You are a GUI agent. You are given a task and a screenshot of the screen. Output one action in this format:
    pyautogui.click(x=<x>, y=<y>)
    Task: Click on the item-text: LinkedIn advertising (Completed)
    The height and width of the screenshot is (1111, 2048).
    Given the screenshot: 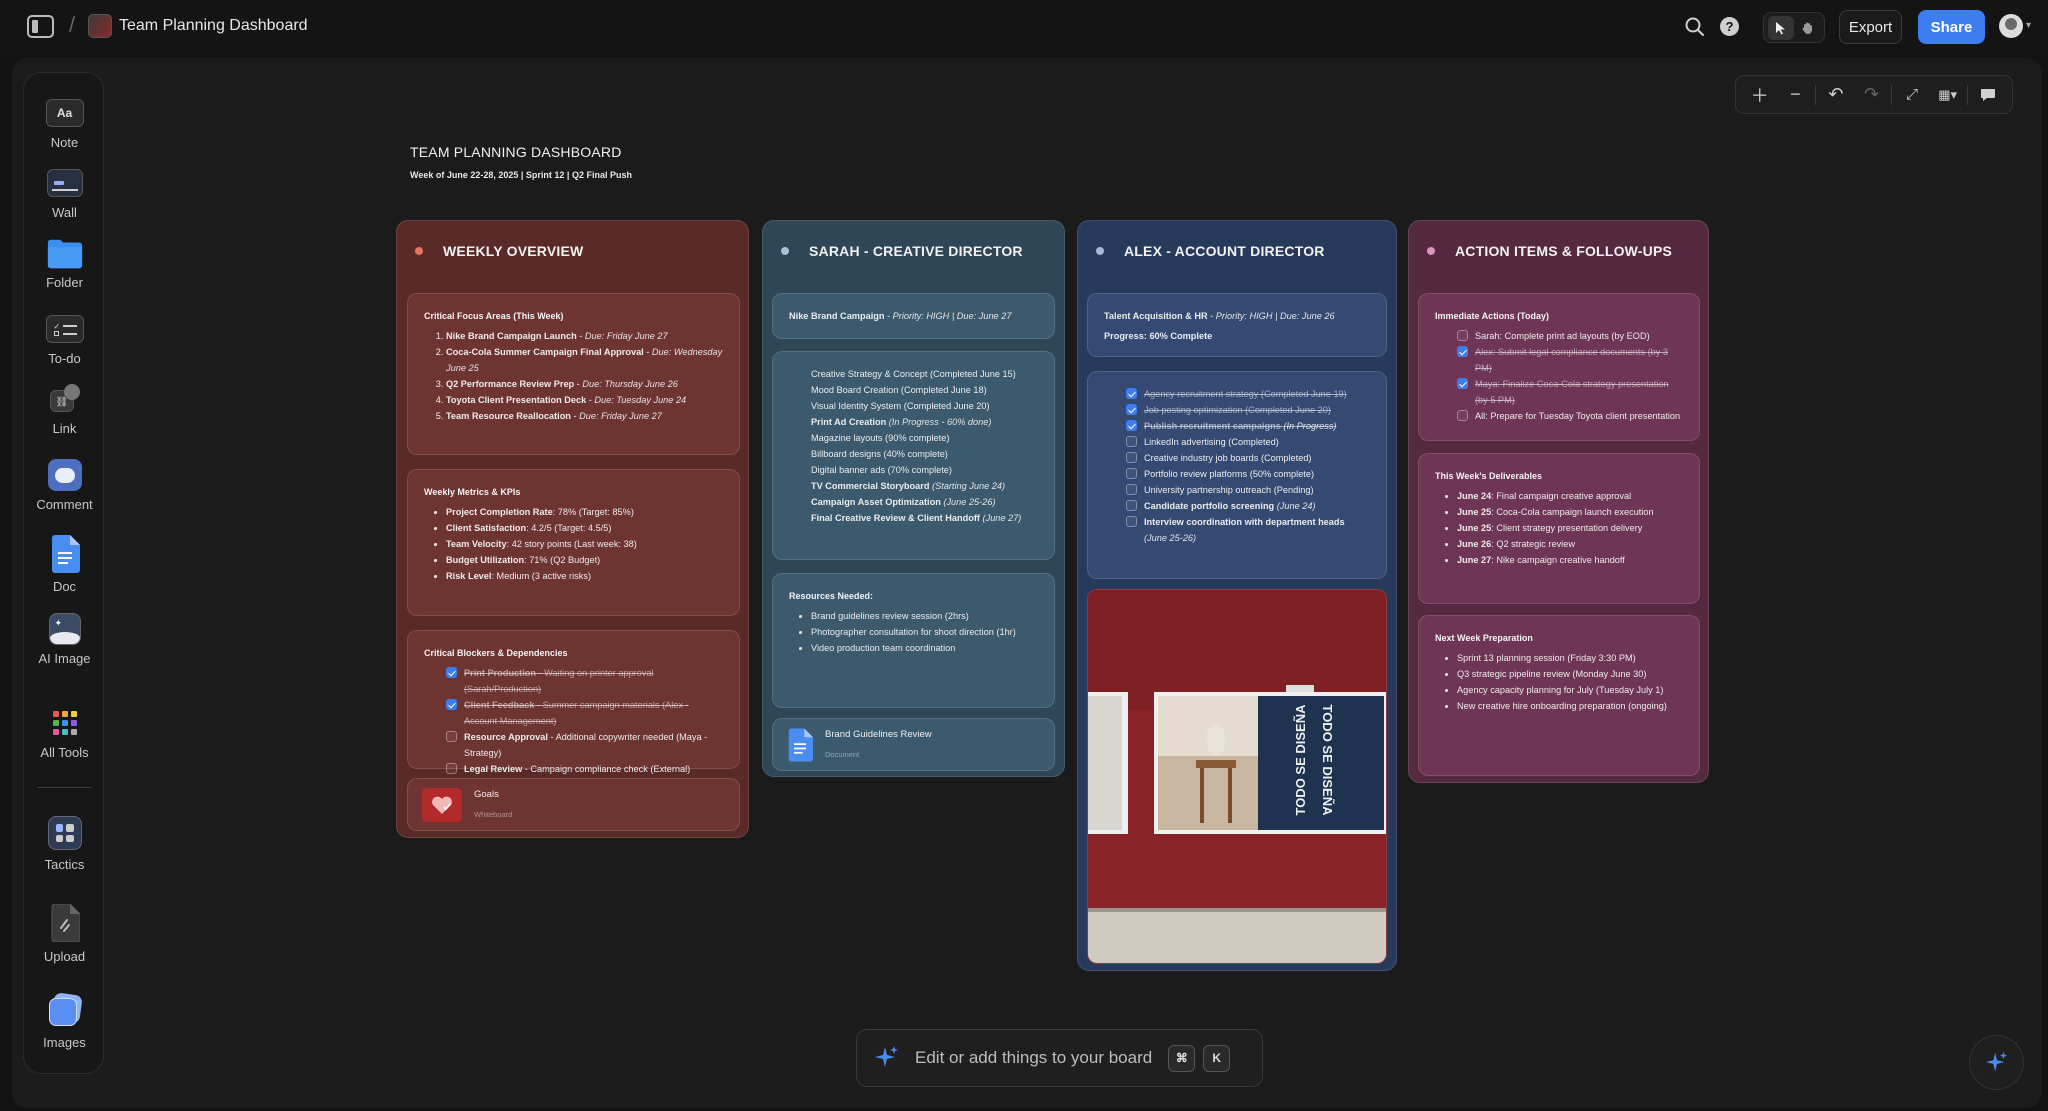 What is the action you would take?
    pyautogui.click(x=1211, y=442)
    